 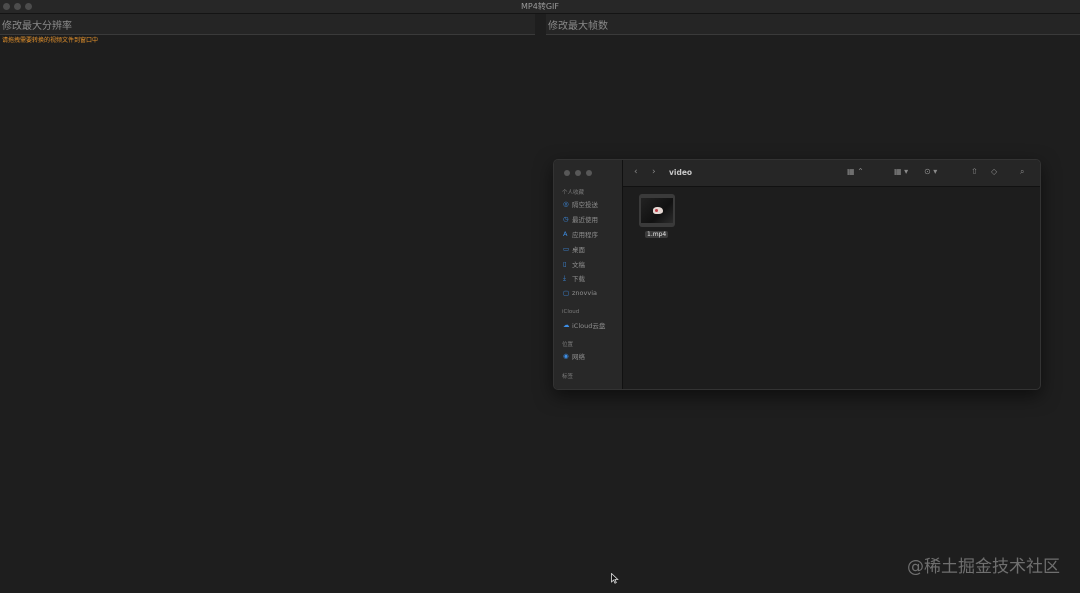 I want to click on forward-icon: ›, so click(x=654, y=172).